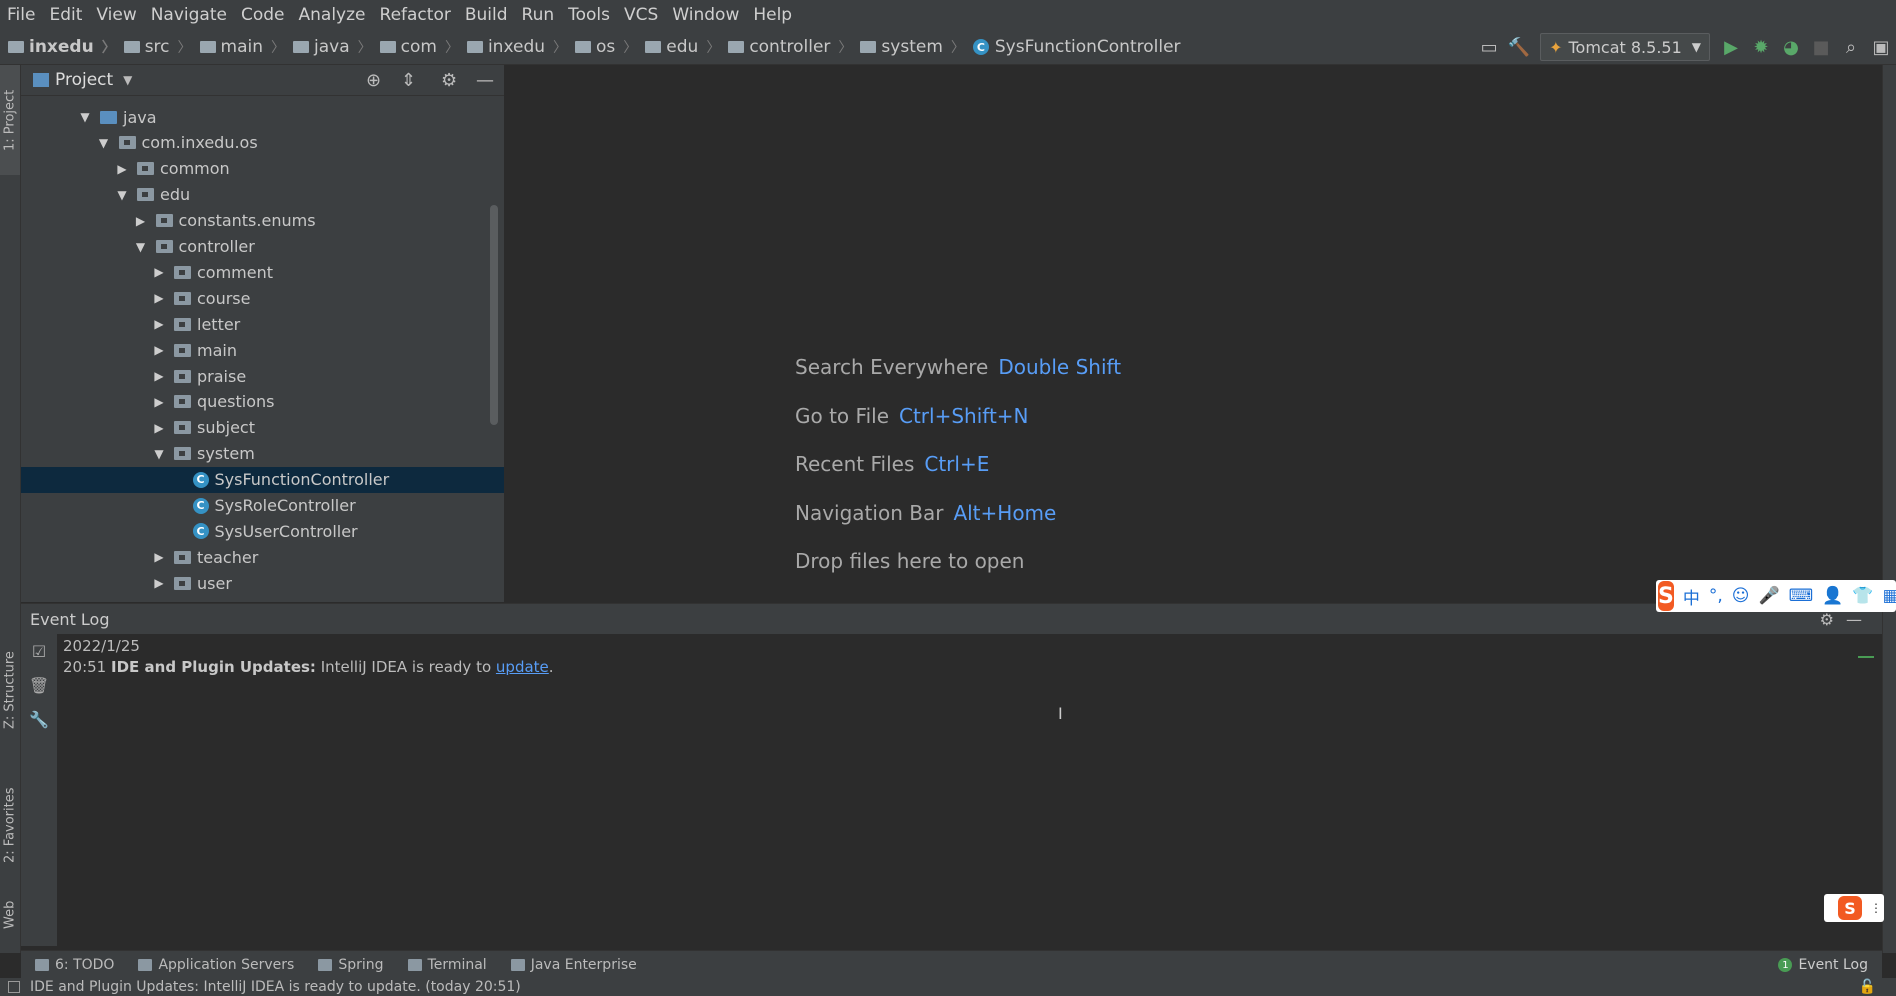 The image size is (1896, 996). Describe the element at coordinates (1716, 596) in the screenshot. I see `ime-tool-icon: °,` at that location.